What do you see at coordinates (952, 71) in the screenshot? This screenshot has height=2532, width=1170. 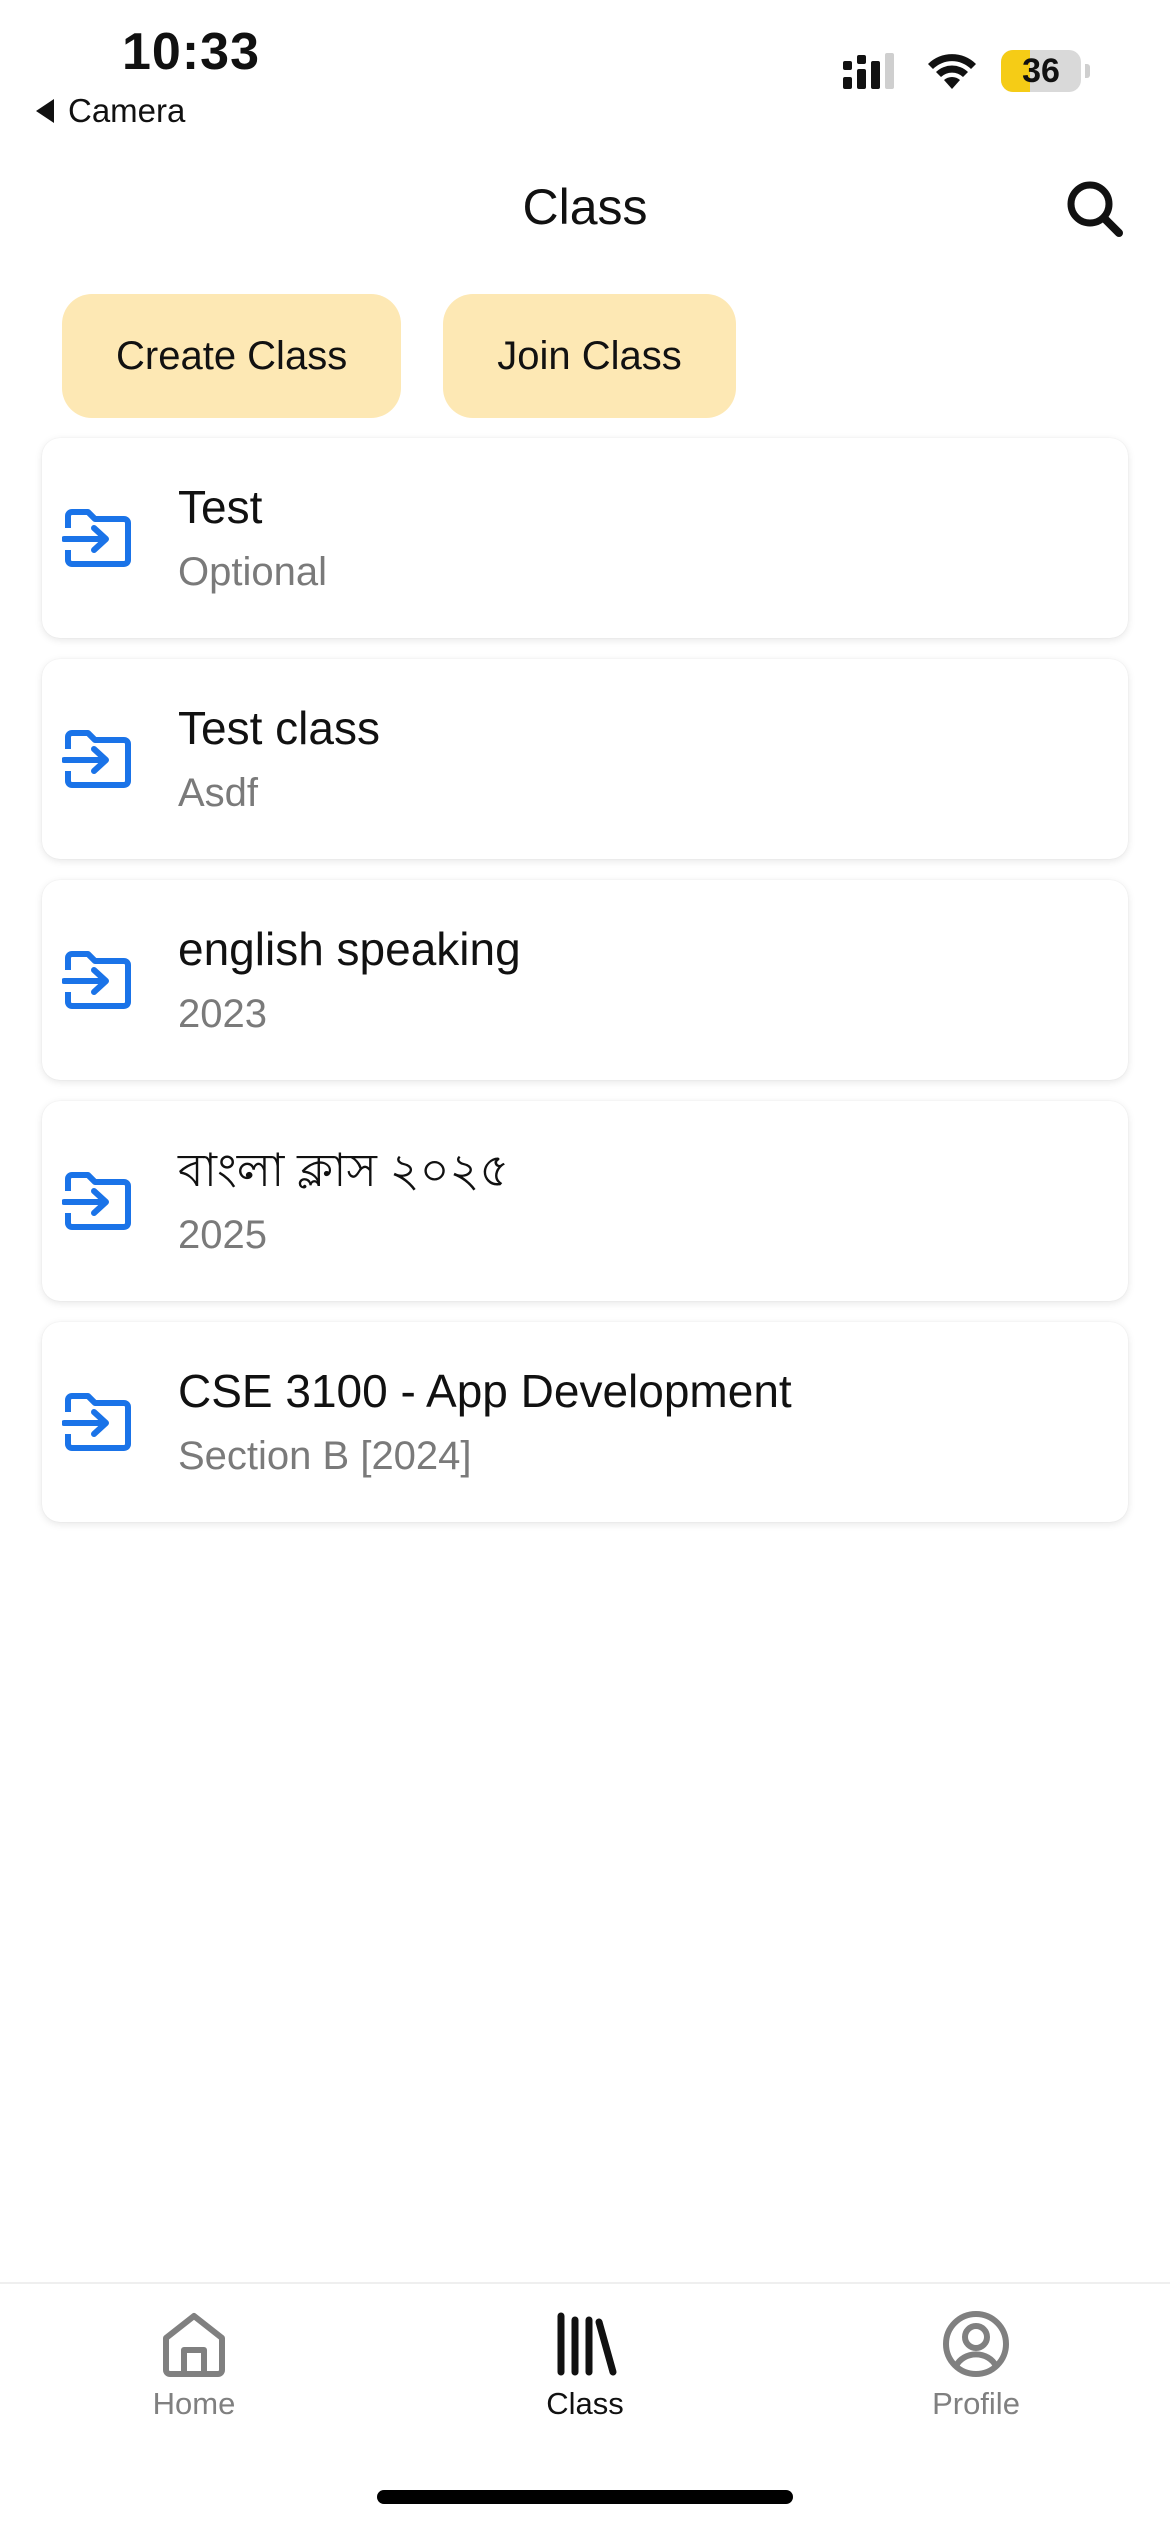 I see `wifi-icon` at bounding box center [952, 71].